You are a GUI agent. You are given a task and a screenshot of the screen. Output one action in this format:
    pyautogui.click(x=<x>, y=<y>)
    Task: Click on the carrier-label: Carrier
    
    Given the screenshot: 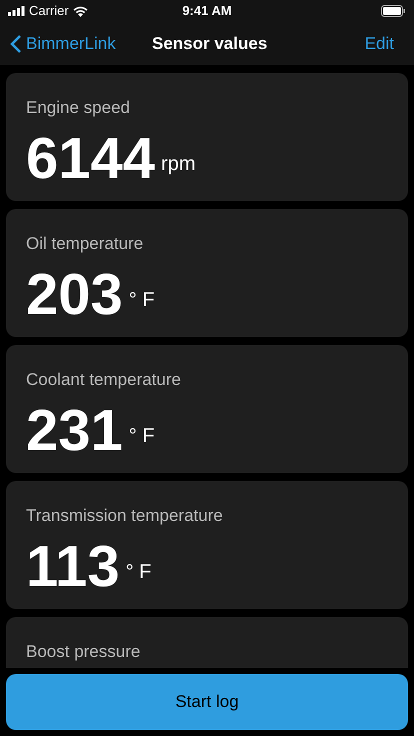 What is the action you would take?
    pyautogui.click(x=49, y=11)
    